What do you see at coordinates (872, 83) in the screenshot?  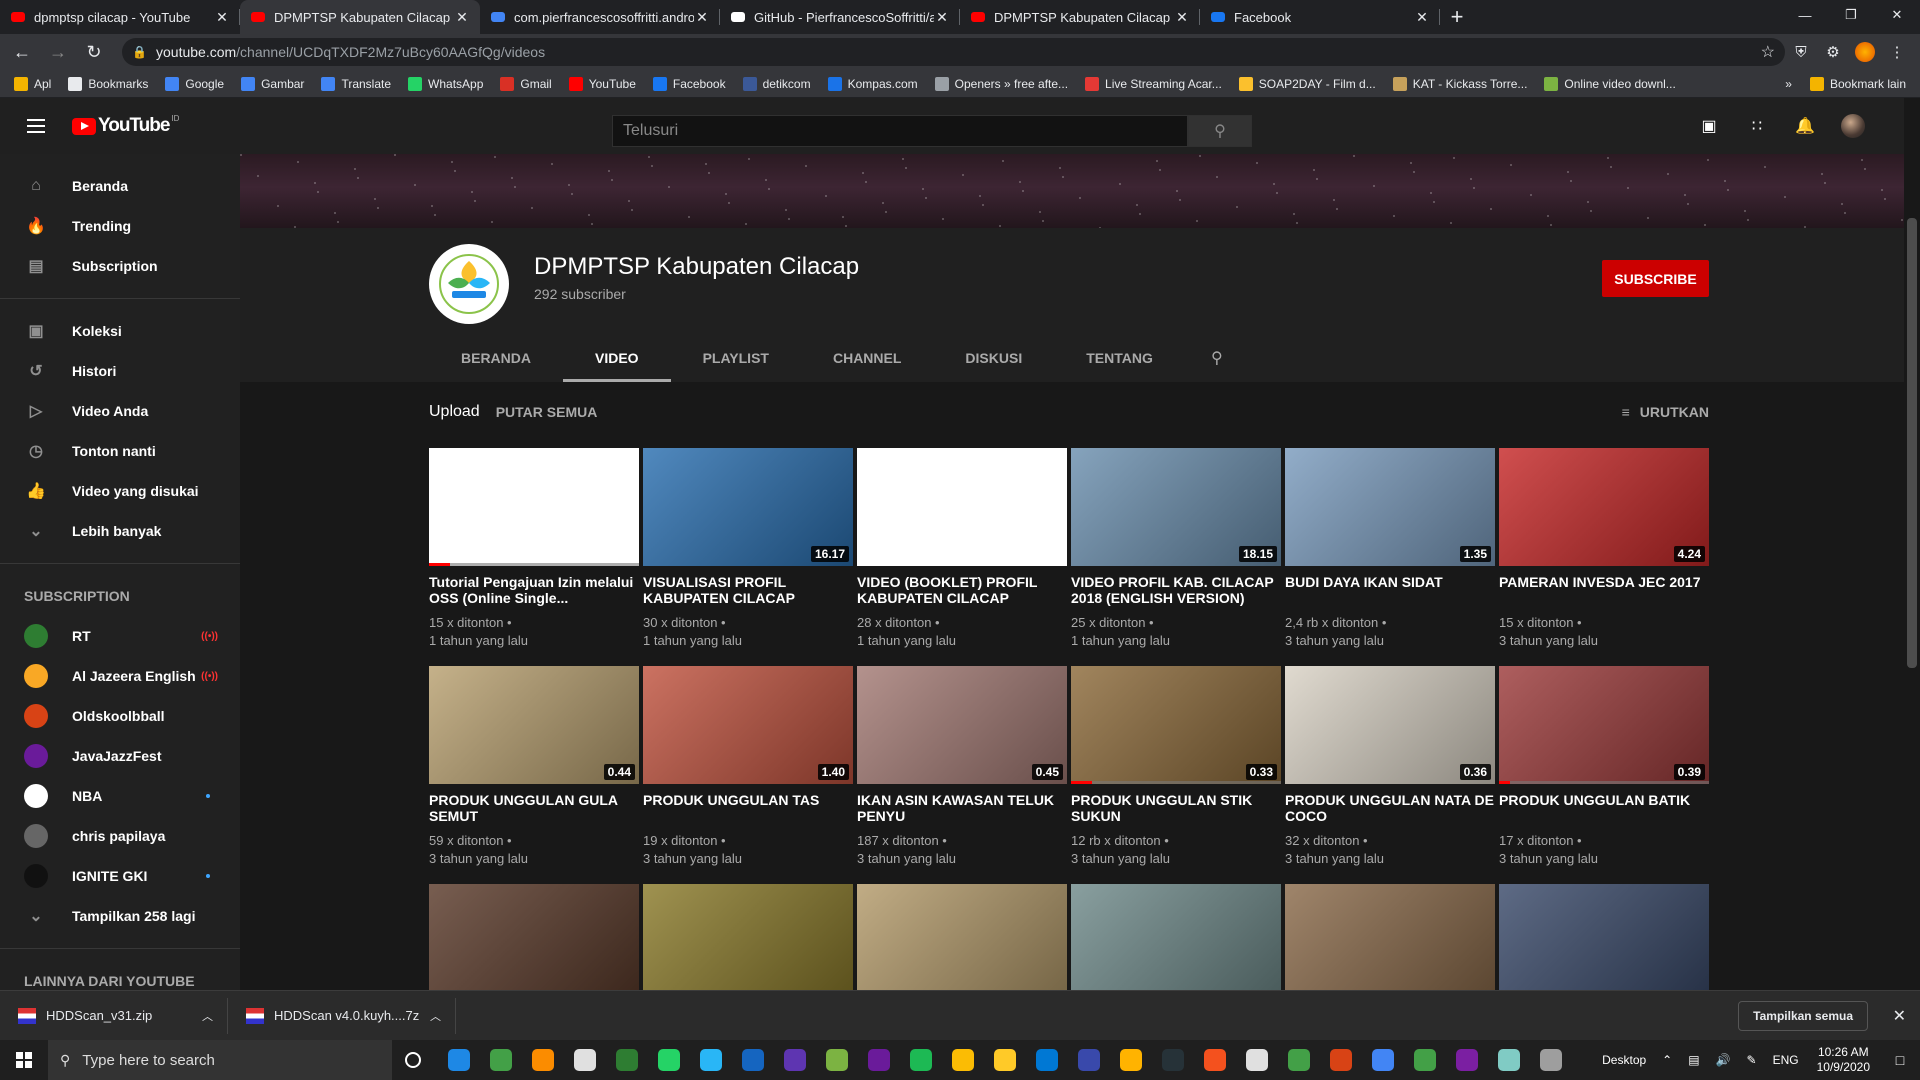 I see `bookmark-item: Kompas.com` at bounding box center [872, 83].